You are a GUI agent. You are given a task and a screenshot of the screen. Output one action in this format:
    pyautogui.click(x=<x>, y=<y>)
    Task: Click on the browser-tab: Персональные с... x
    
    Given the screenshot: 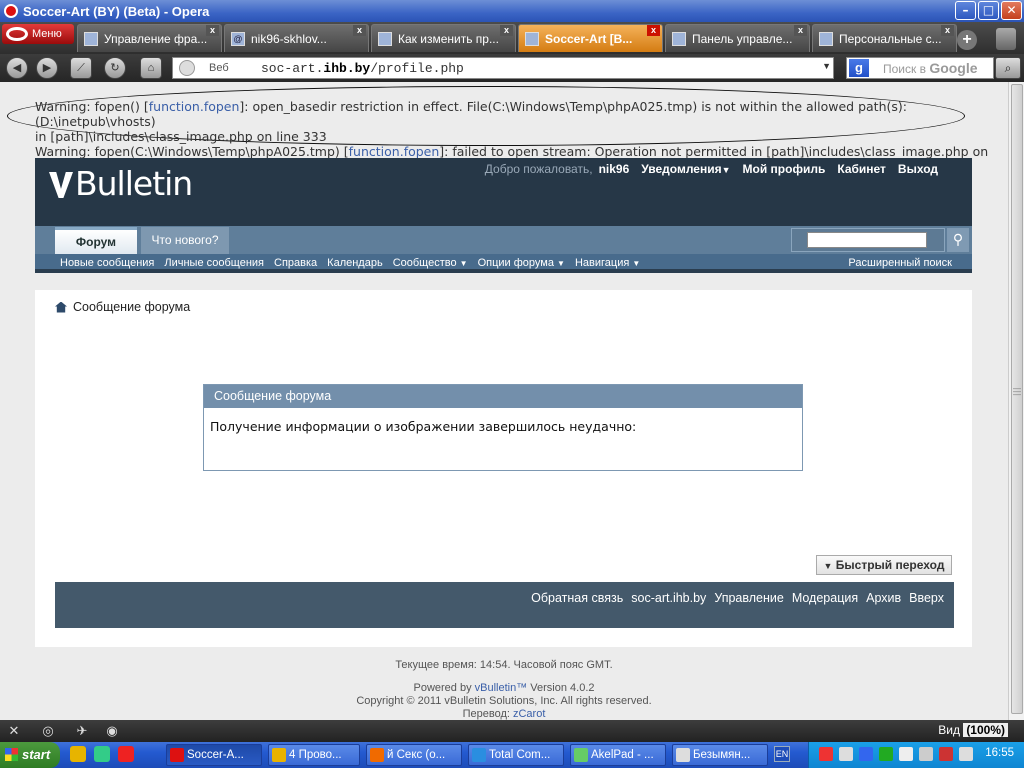 What is the action you would take?
    pyautogui.click(x=884, y=38)
    